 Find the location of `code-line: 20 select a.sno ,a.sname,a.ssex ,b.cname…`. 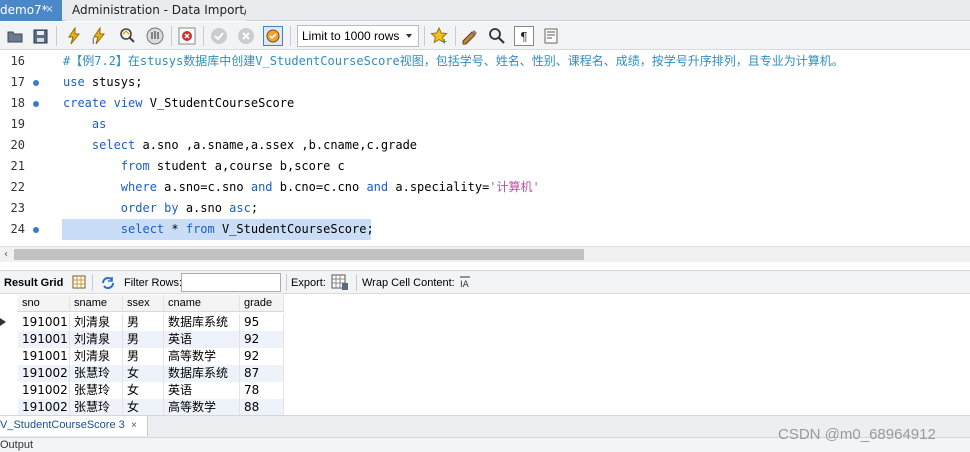

code-line: 20 select a.sno ,a.sname,a.ssex ,b.cname… is located at coordinates (485, 145).